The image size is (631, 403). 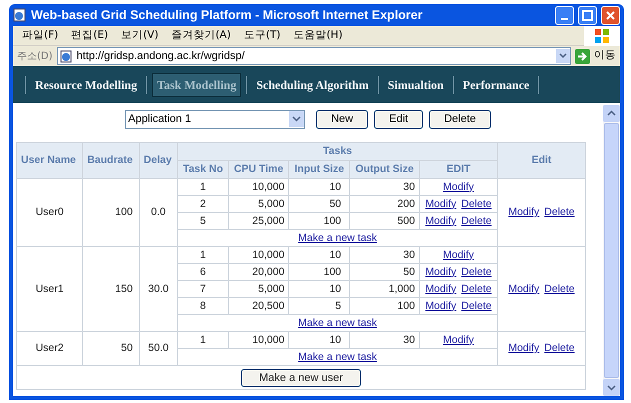 What do you see at coordinates (49, 212) in the screenshot?
I see `table-cell: User0` at bounding box center [49, 212].